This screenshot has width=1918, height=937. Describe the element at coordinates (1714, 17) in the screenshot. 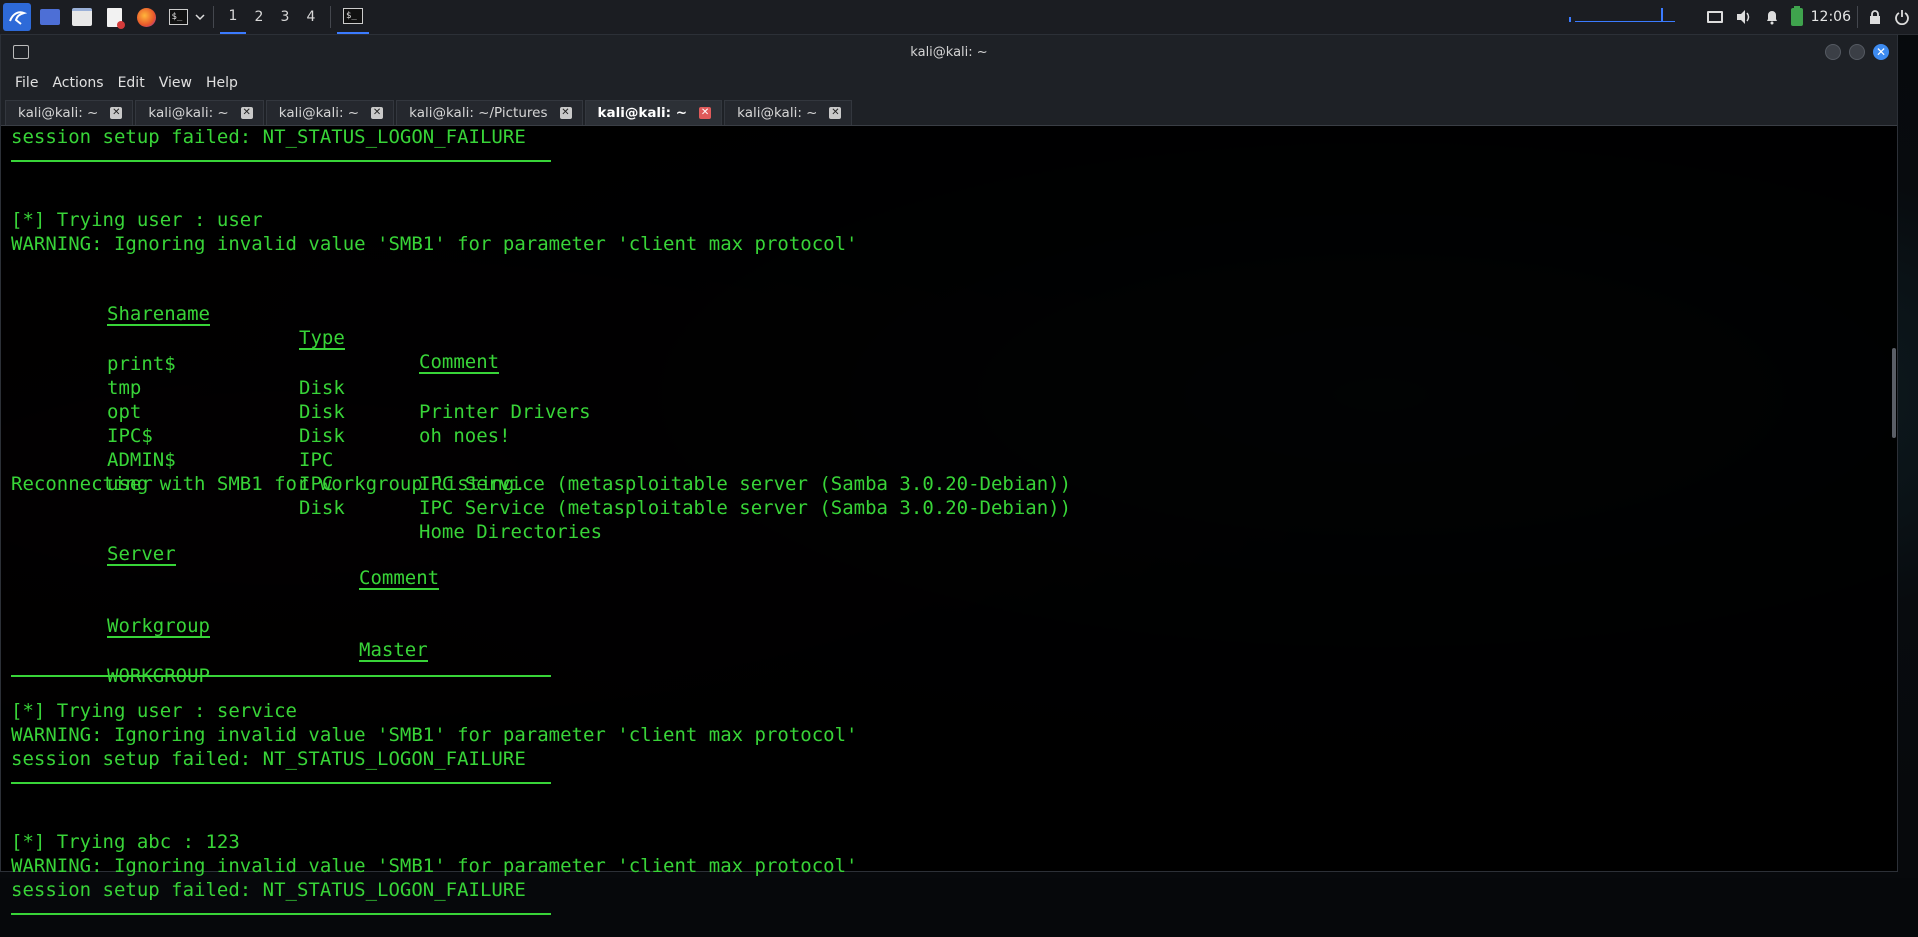

I see `window-display-icon` at that location.